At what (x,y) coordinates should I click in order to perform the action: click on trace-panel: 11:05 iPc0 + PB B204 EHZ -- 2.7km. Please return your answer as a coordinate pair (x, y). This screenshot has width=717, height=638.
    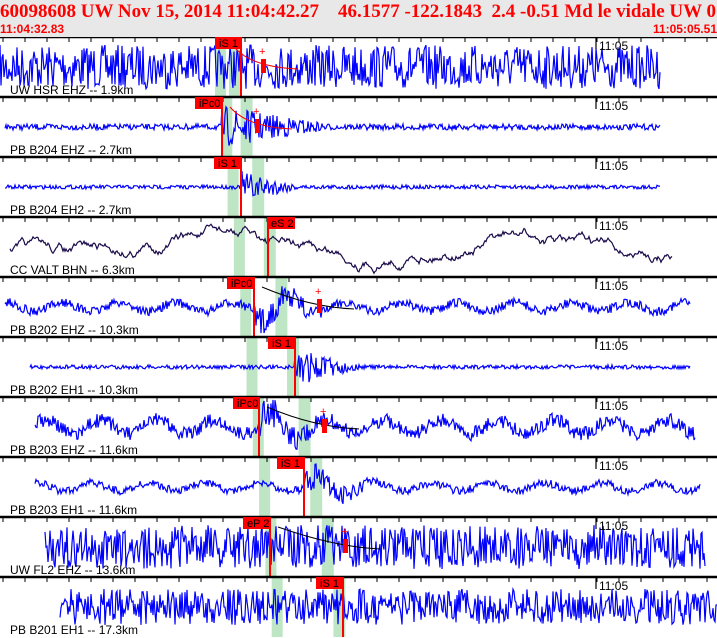
    Looking at the image, I should click on (358, 126).